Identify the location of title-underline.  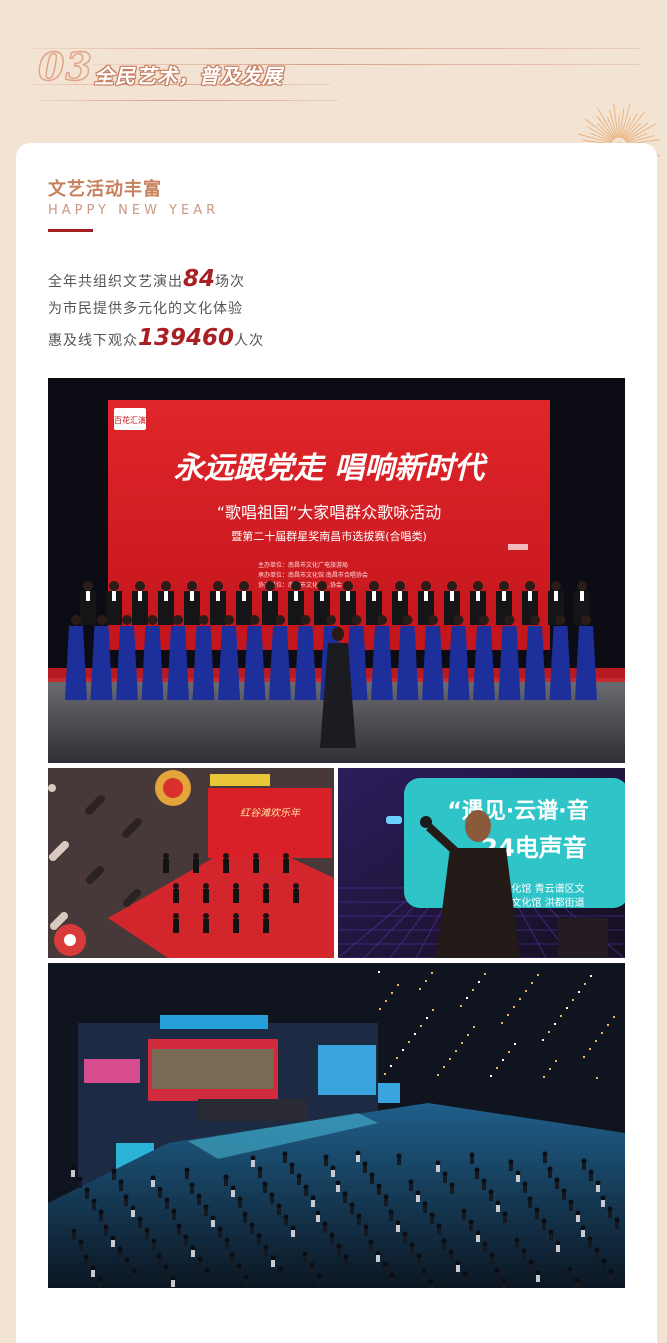
(70, 230).